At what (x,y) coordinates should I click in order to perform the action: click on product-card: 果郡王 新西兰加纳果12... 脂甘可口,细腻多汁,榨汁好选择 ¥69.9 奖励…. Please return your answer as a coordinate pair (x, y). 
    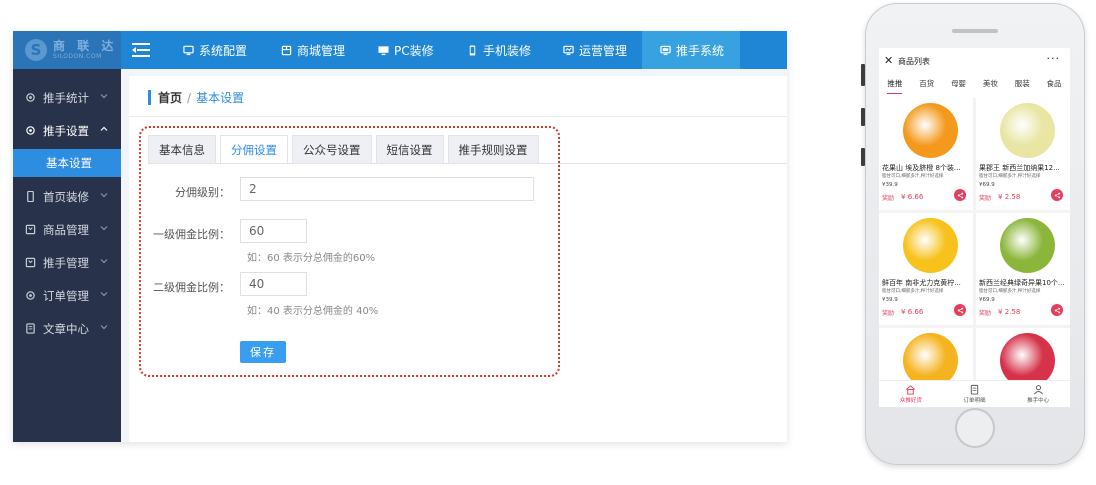
    Looking at the image, I should click on (1023, 154).